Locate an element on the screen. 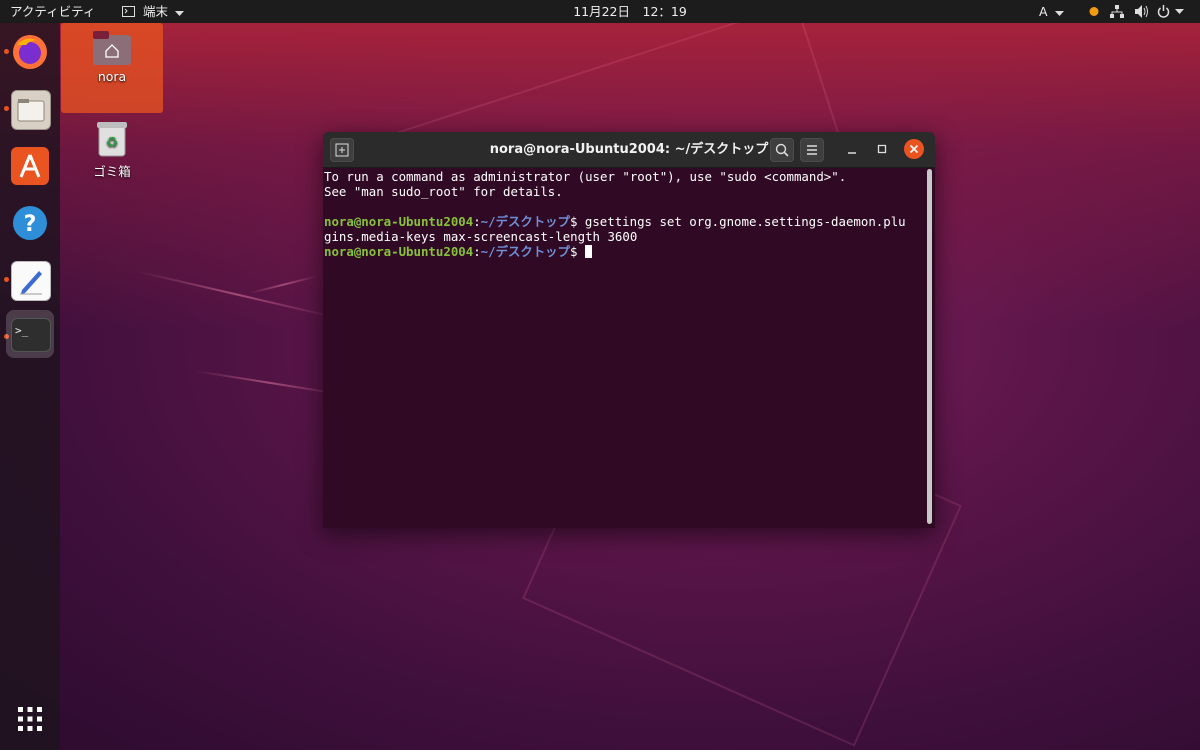 This screenshot has height=750, width=1200. menu-button is located at coordinates (812, 150).